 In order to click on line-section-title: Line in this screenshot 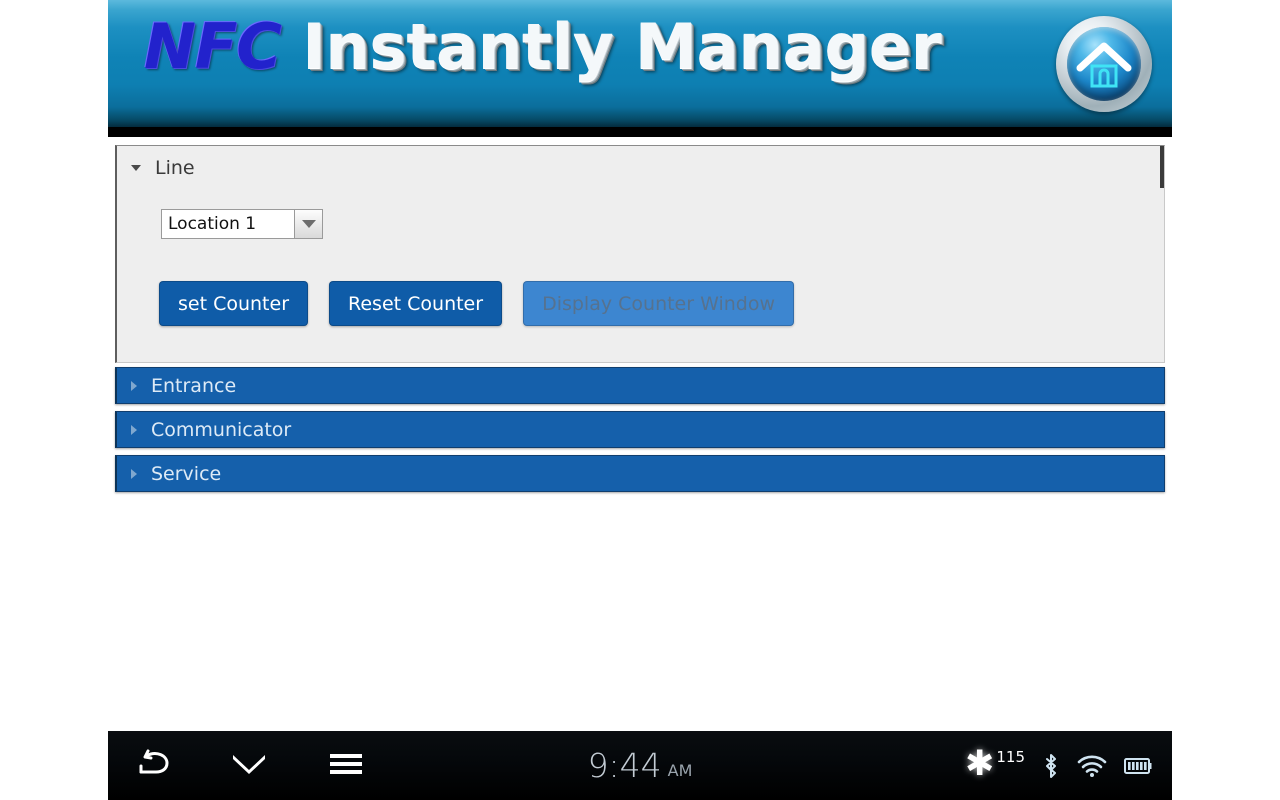, I will do `click(175, 168)`.